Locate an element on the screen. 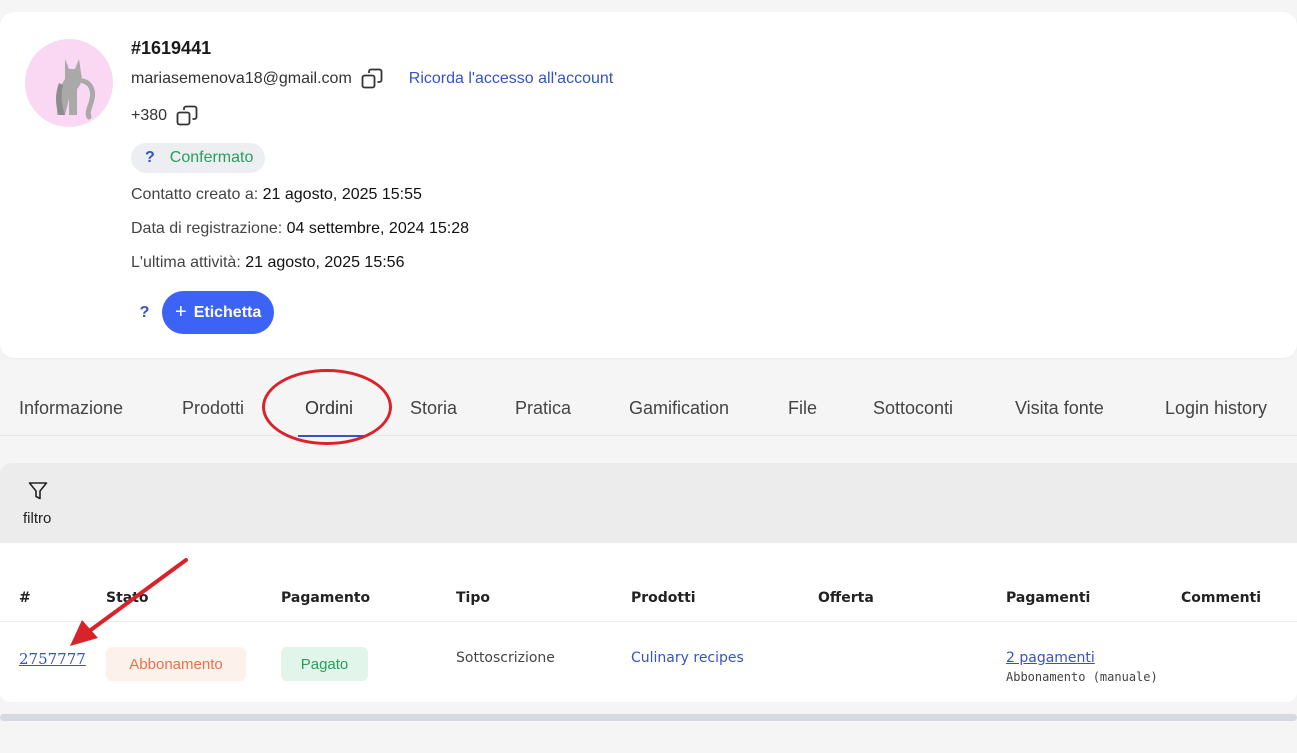 The height and width of the screenshot is (753, 1297). tag-row: ? + Etichetta is located at coordinates (203, 312).